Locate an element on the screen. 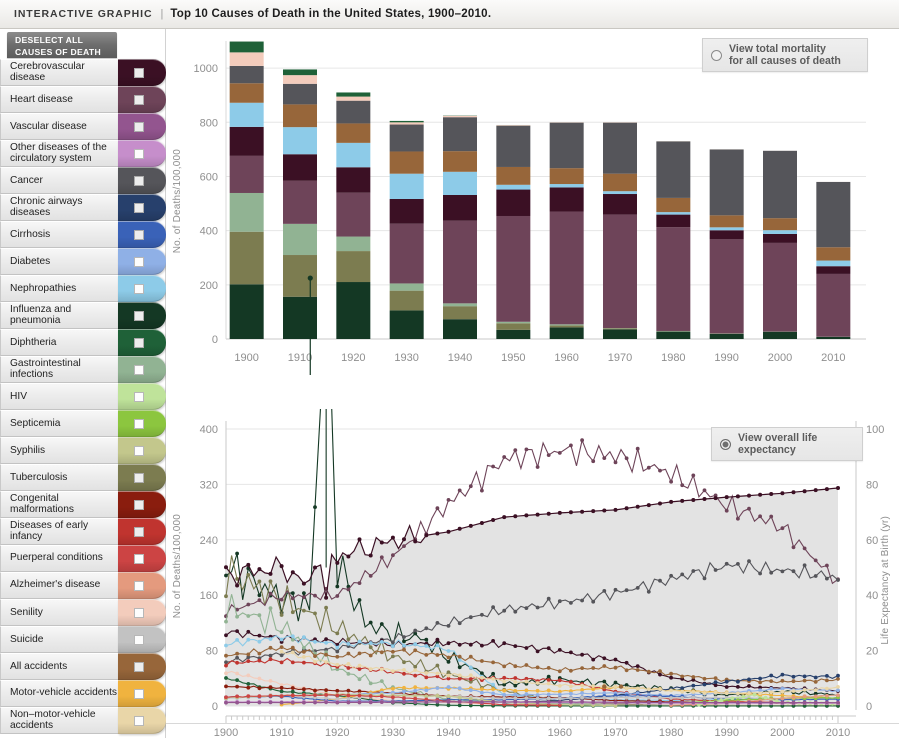 The height and width of the screenshot is (744, 899). legend-item-suicide: Suicide is located at coordinates (83, 639).